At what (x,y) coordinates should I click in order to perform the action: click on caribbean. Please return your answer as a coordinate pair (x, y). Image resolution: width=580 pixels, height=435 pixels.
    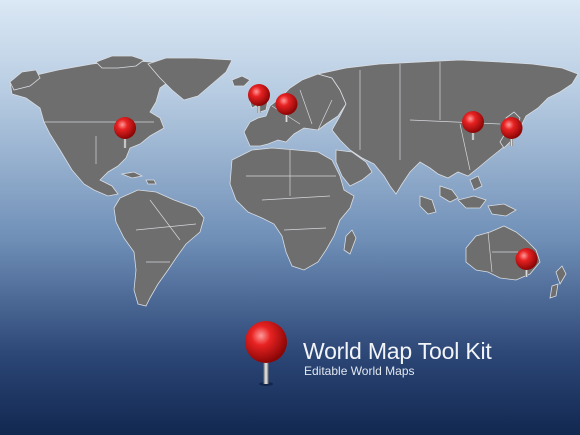
    Looking at the image, I should click on (138, 178).